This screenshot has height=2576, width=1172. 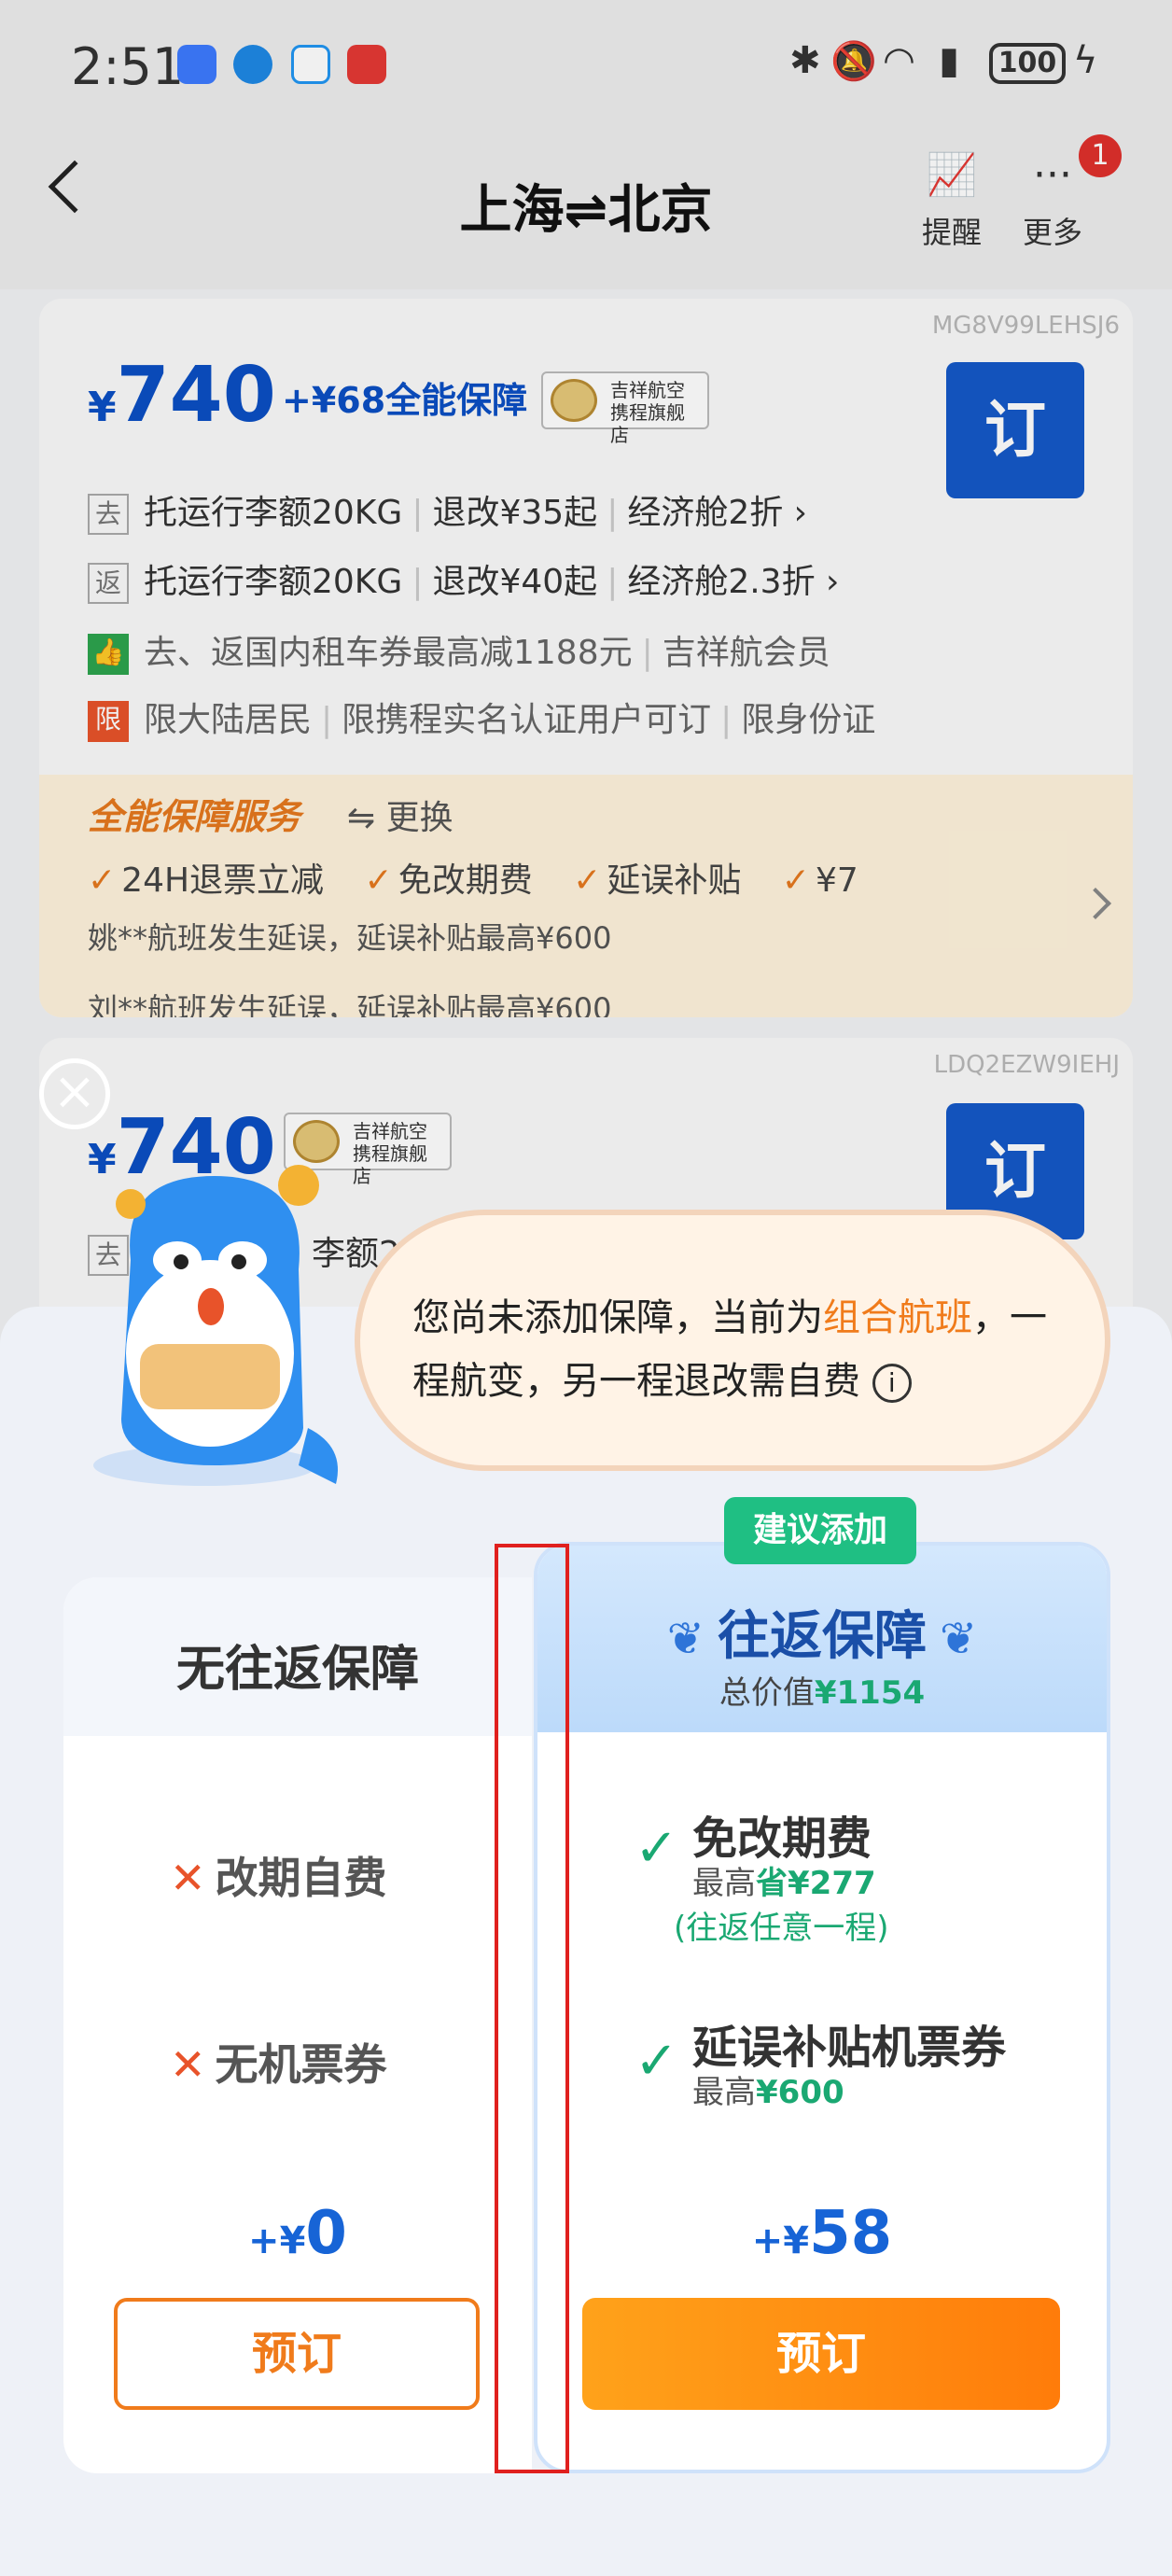 What do you see at coordinates (278, 2064) in the screenshot?
I see `left-feature: ✕ 无机票券` at bounding box center [278, 2064].